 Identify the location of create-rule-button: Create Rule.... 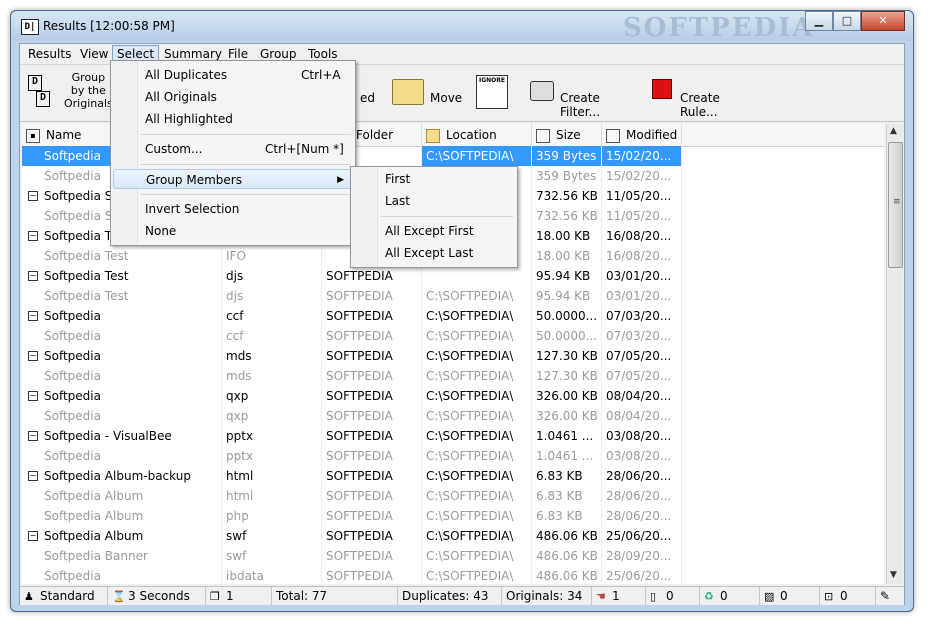
(700, 94).